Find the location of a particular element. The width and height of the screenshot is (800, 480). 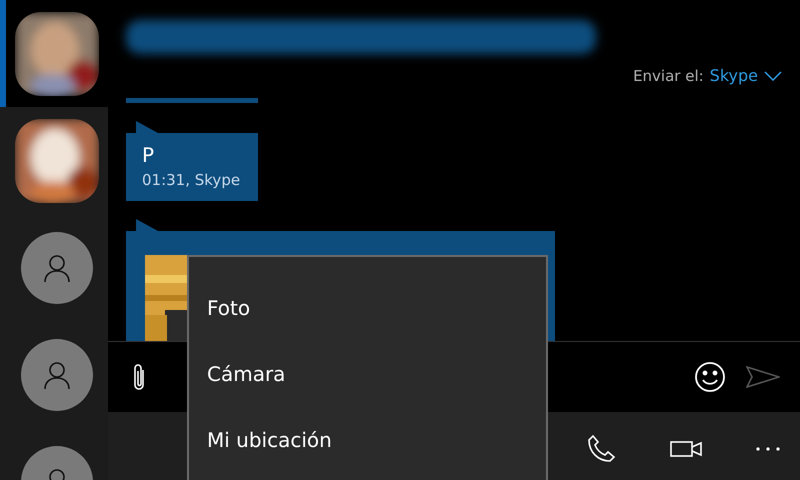

menu-item: Cámara is located at coordinates (367, 374).